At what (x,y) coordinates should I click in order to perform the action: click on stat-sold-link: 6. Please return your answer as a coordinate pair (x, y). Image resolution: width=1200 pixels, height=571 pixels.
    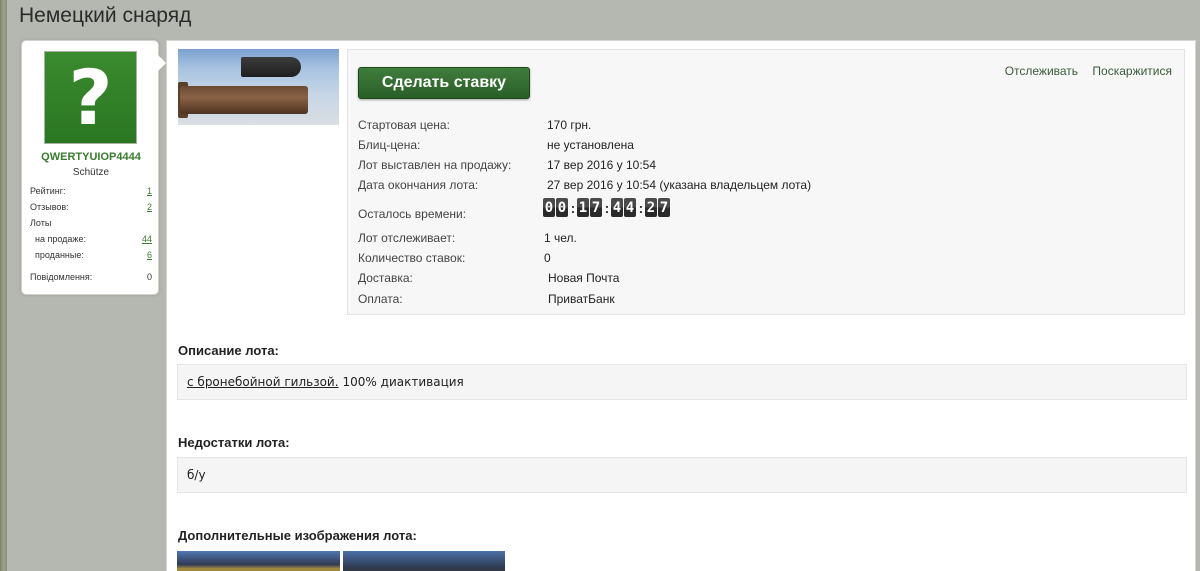
    Looking at the image, I should click on (149, 255).